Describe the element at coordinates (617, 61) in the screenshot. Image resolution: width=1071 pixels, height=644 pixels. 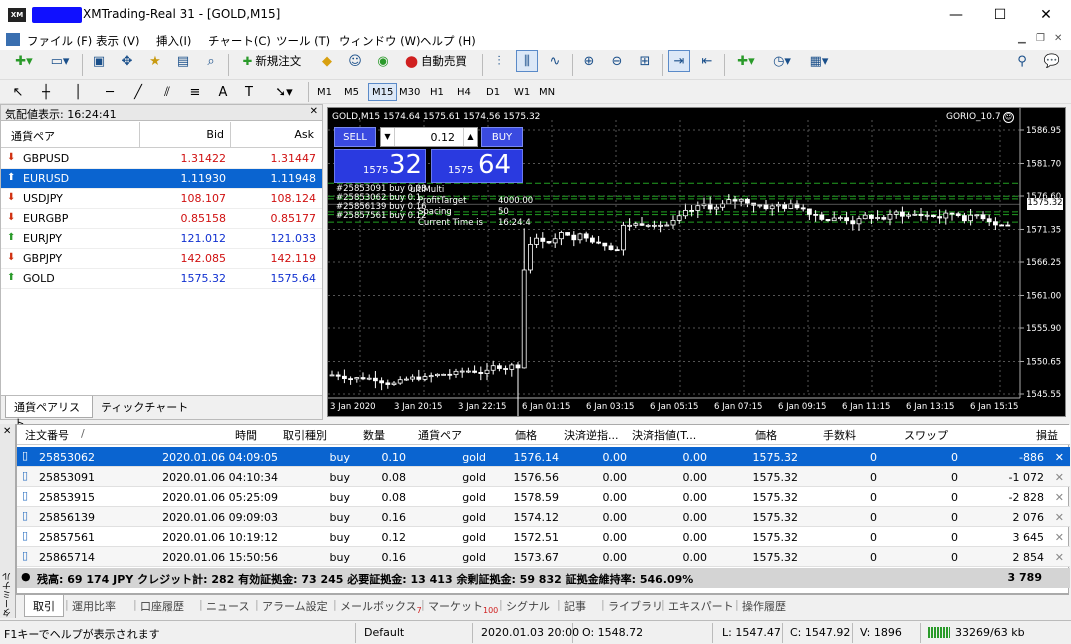
I see `zoom-out-icon: ⊖` at that location.